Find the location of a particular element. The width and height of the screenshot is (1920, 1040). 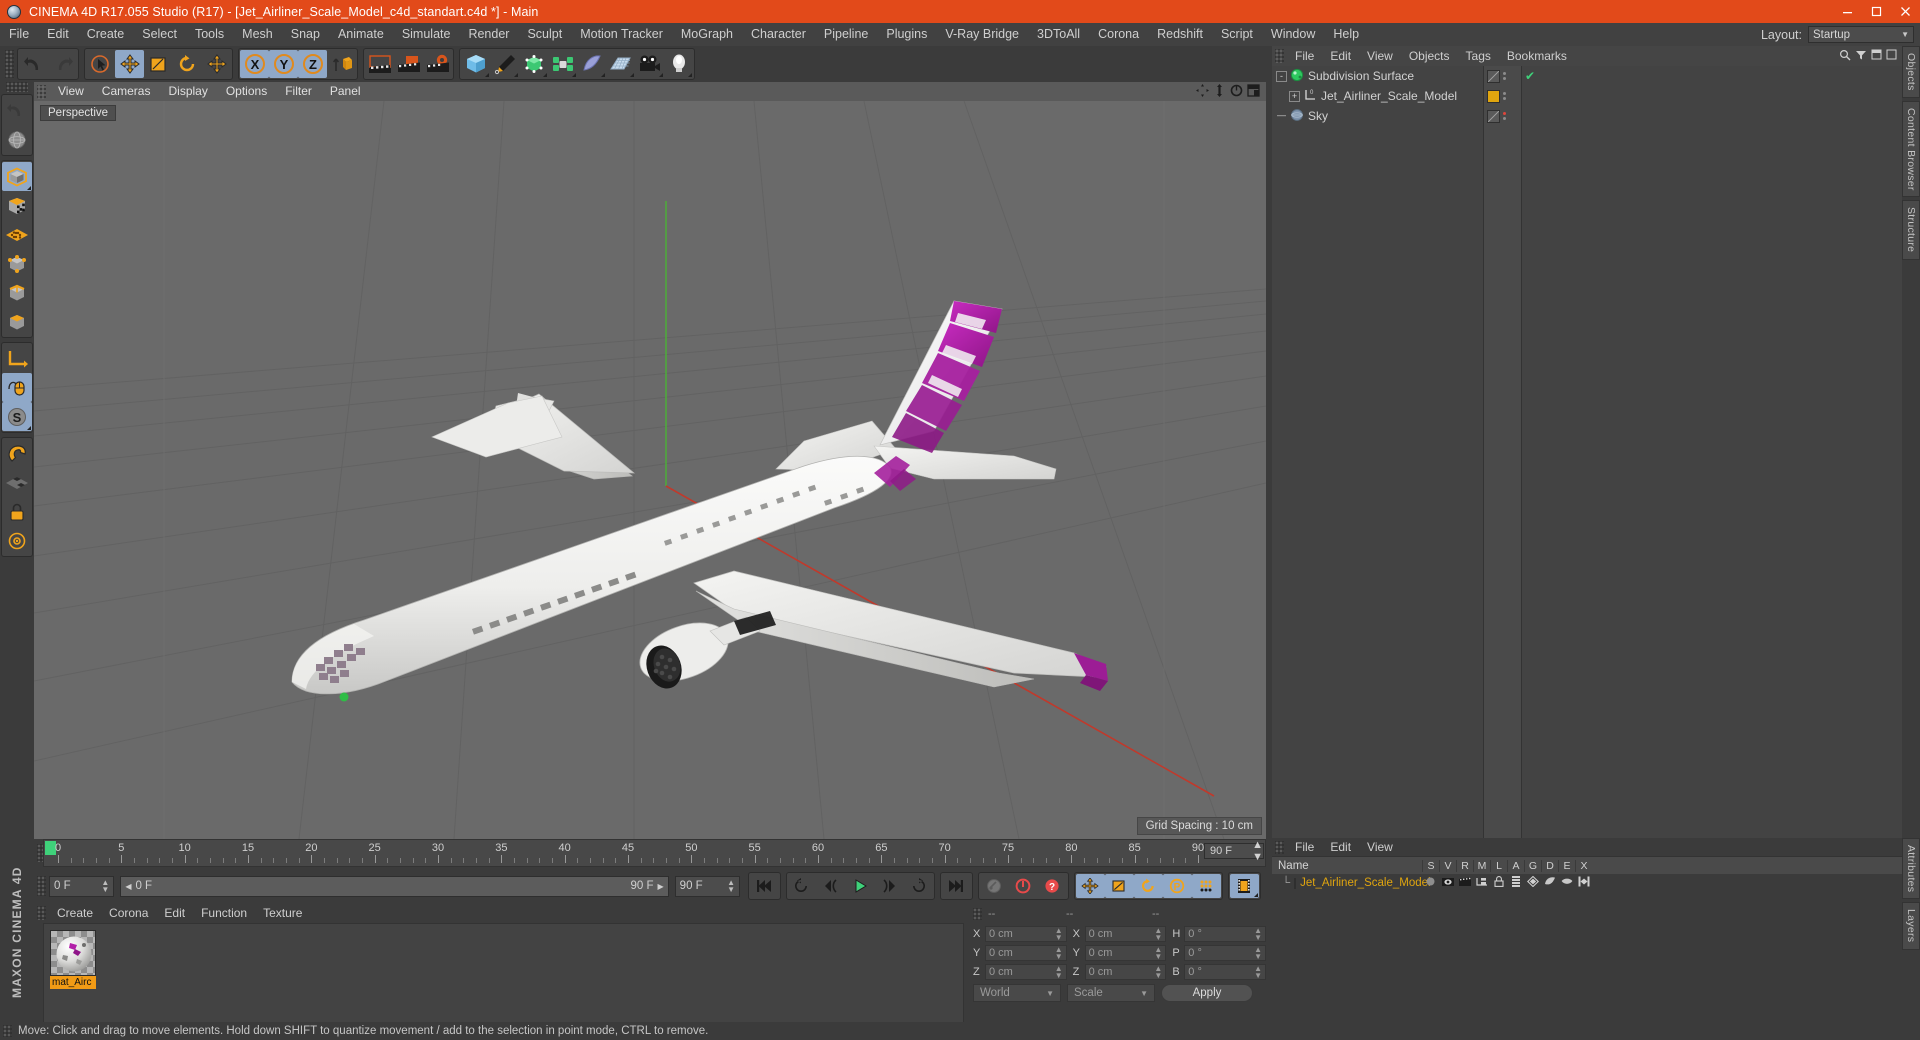

current-frame-field: 0 F ▲ ▼ is located at coordinates (82, 886).